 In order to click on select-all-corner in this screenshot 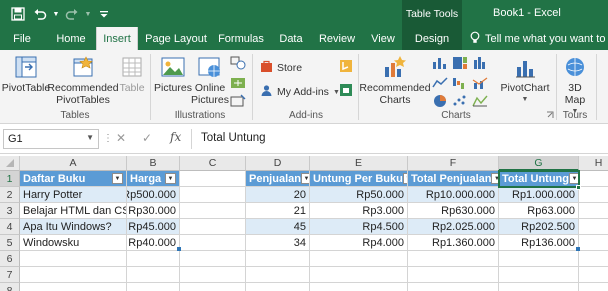, I will do `click(10, 163)`.